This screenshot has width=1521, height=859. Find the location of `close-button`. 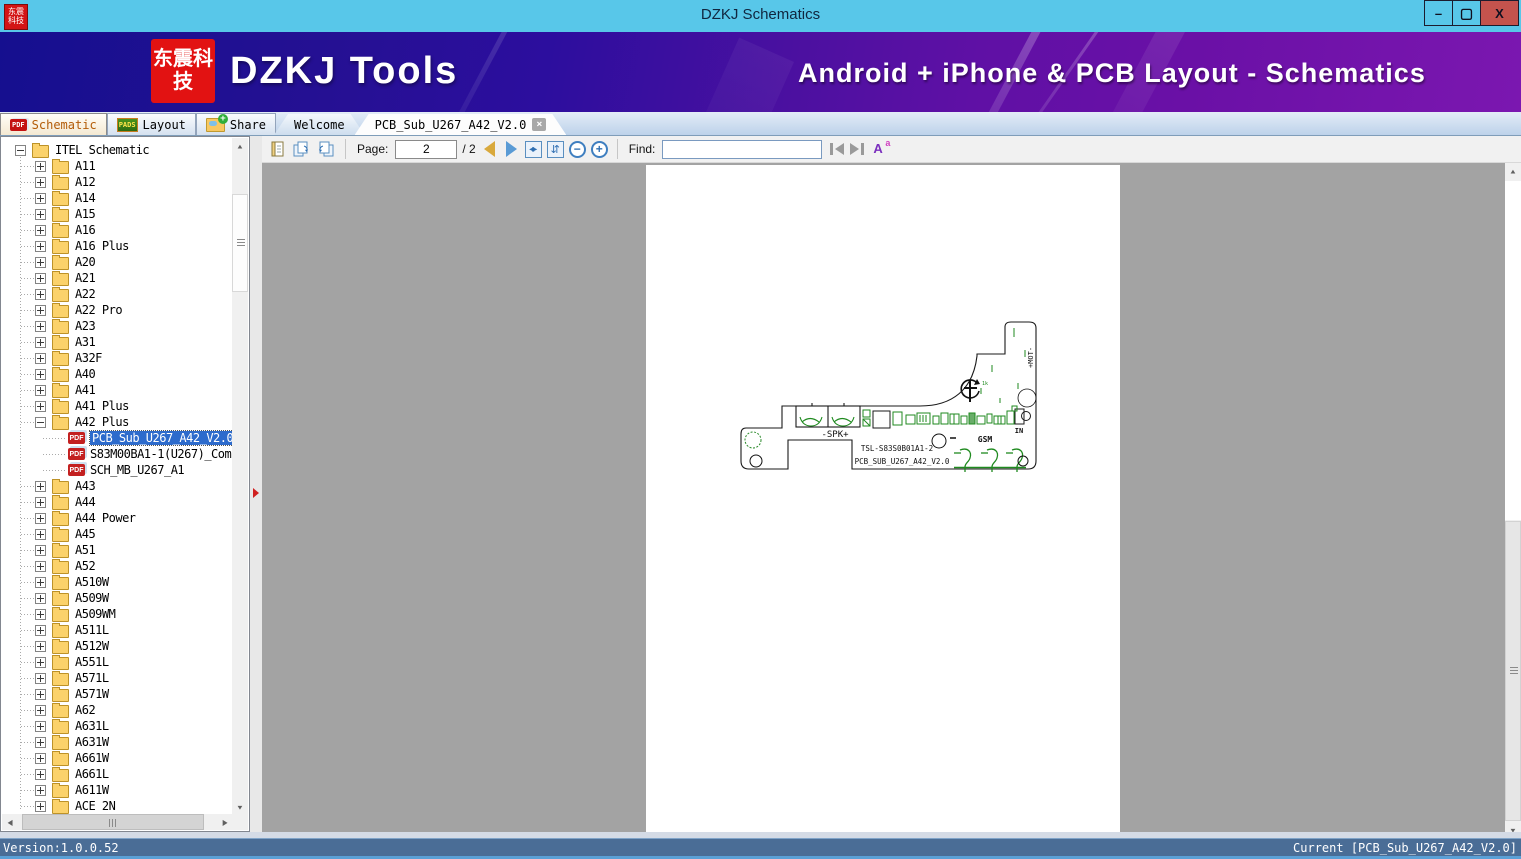

close-button is located at coordinates (1499, 13).